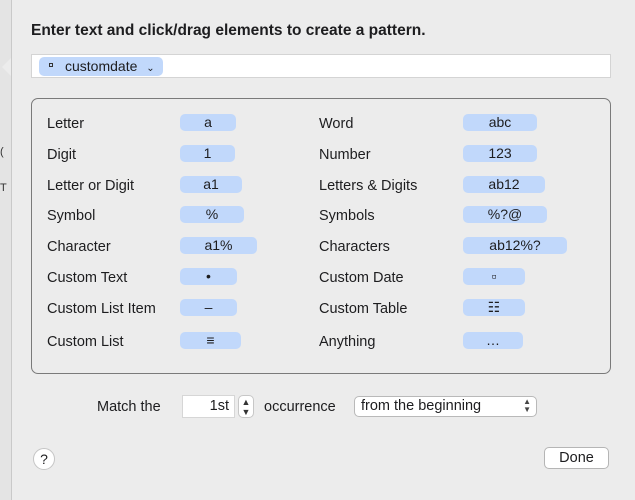 The width and height of the screenshot is (635, 500). Describe the element at coordinates (368, 186) in the screenshot. I see `palette-label-letters-digits: Letters & Digits` at that location.